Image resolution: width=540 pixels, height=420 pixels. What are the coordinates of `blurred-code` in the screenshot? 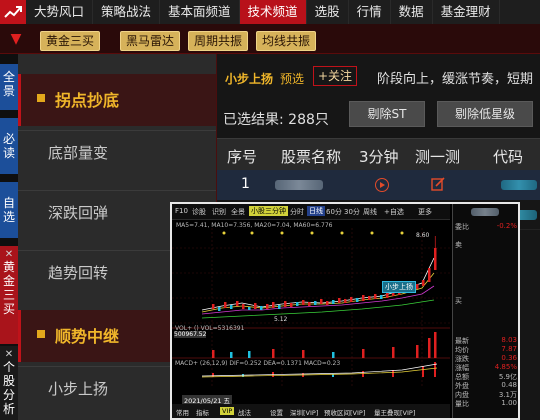 It's located at (519, 185).